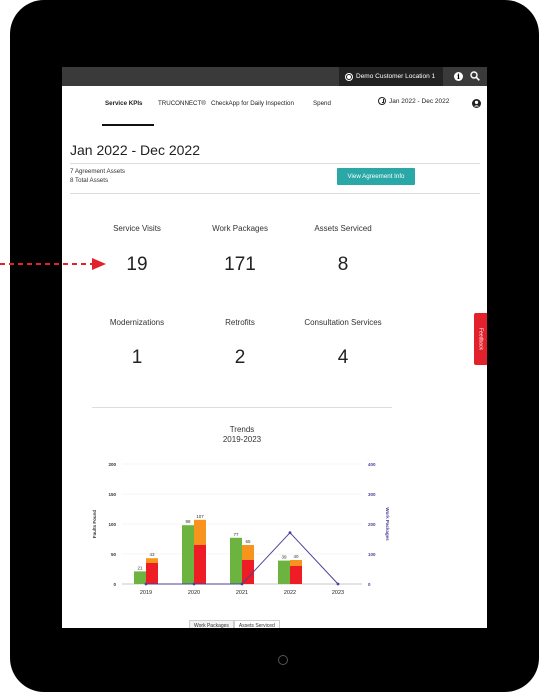  I want to click on chart-legend: Work Packages Assets Serviced, so click(234, 624).